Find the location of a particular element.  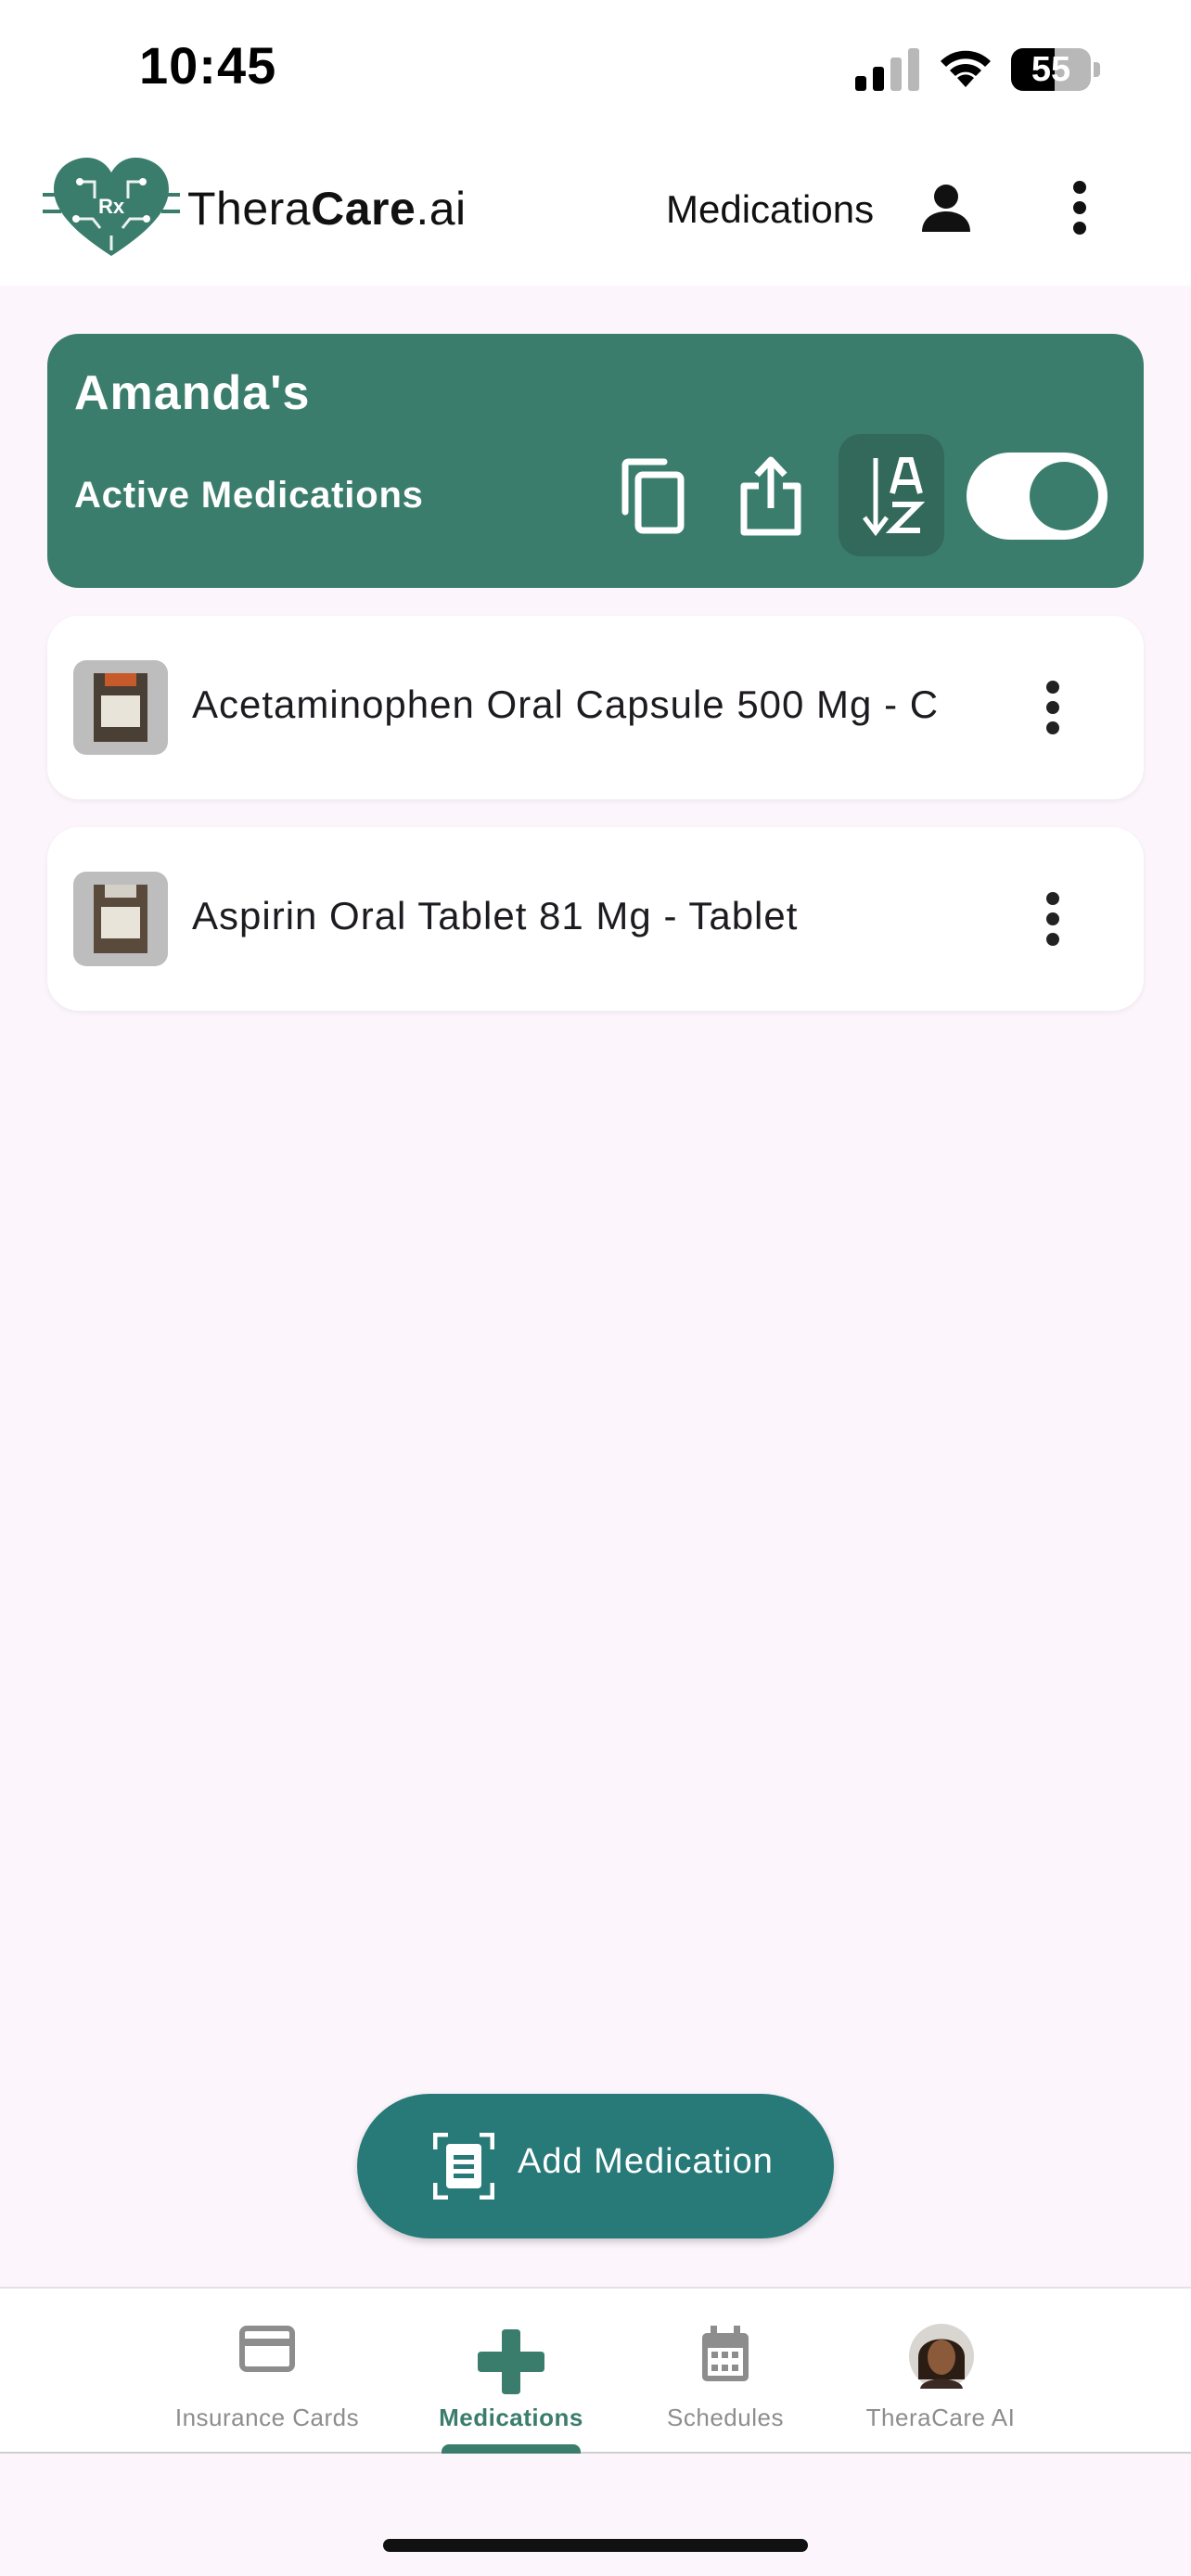

home-indicator is located at coordinates (595, 2545).